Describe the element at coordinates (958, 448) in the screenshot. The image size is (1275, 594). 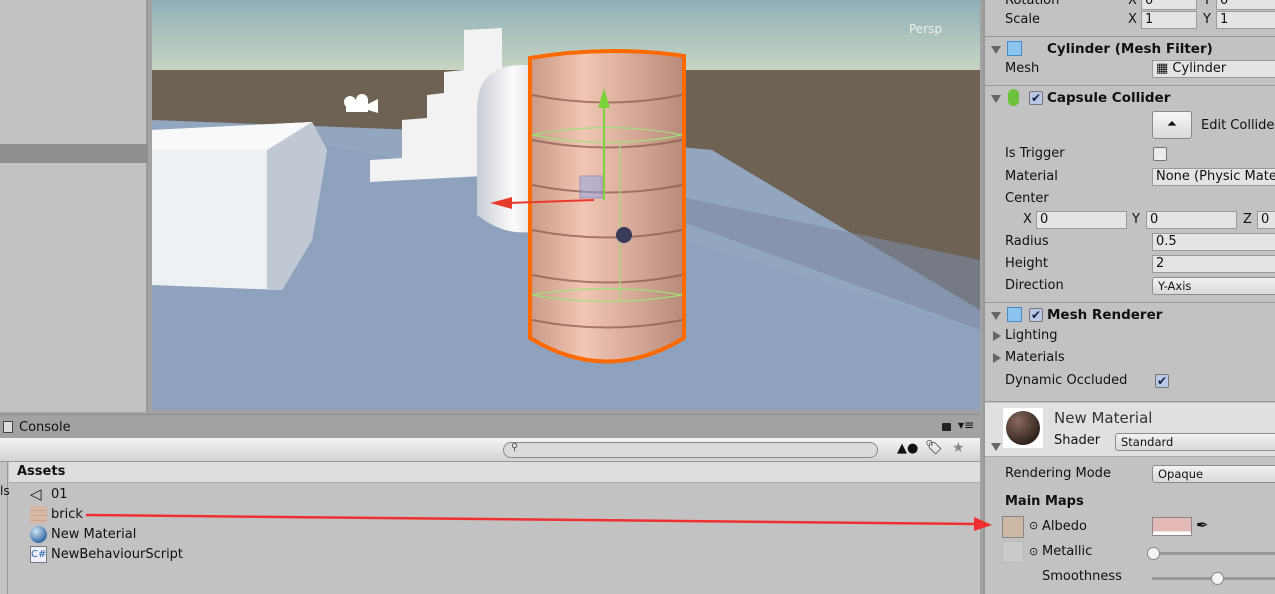
I see `favorites-star-icon: ★` at that location.